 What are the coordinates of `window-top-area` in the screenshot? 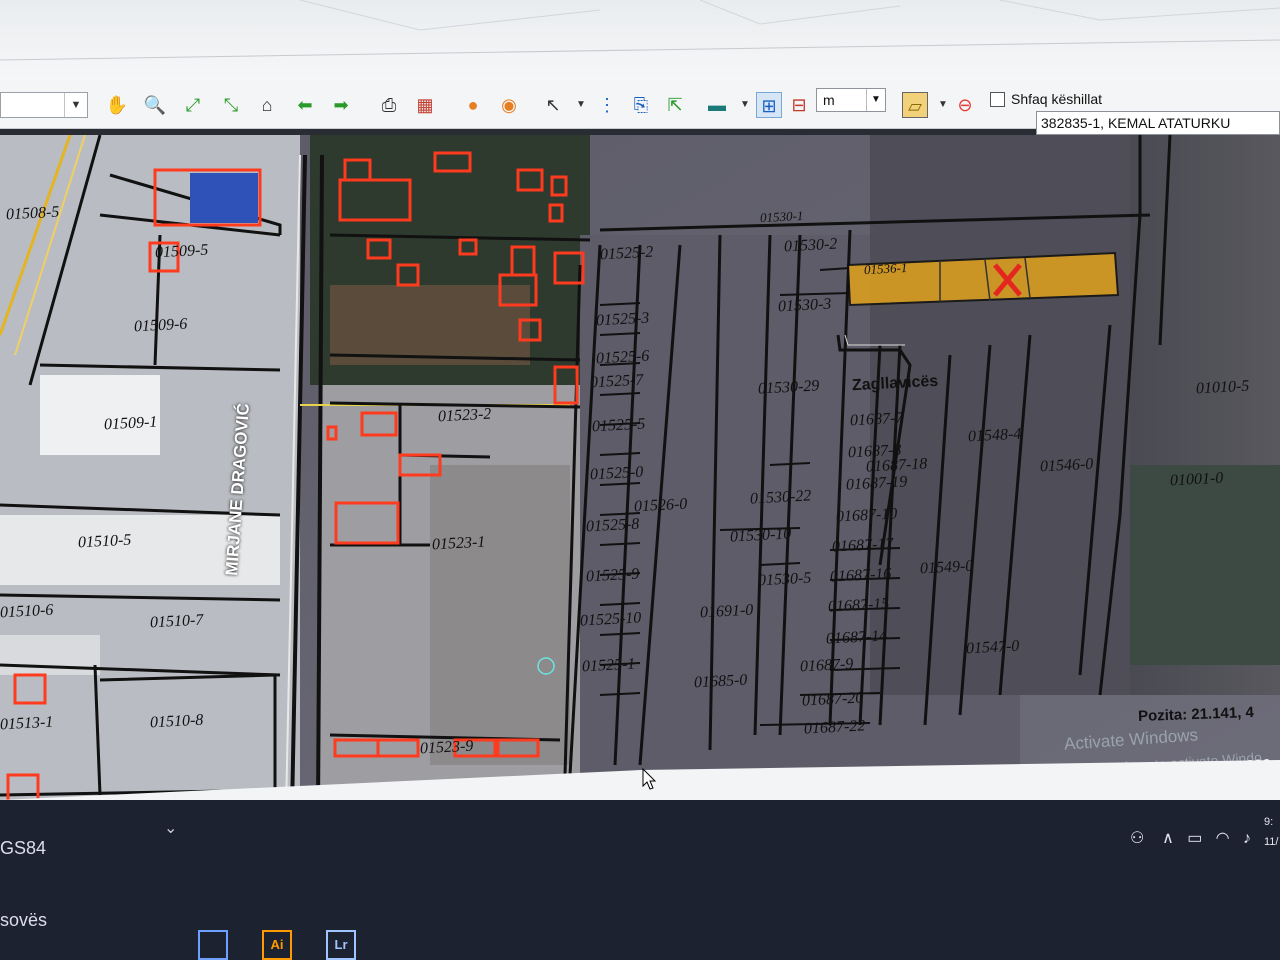 It's located at (640, 40).